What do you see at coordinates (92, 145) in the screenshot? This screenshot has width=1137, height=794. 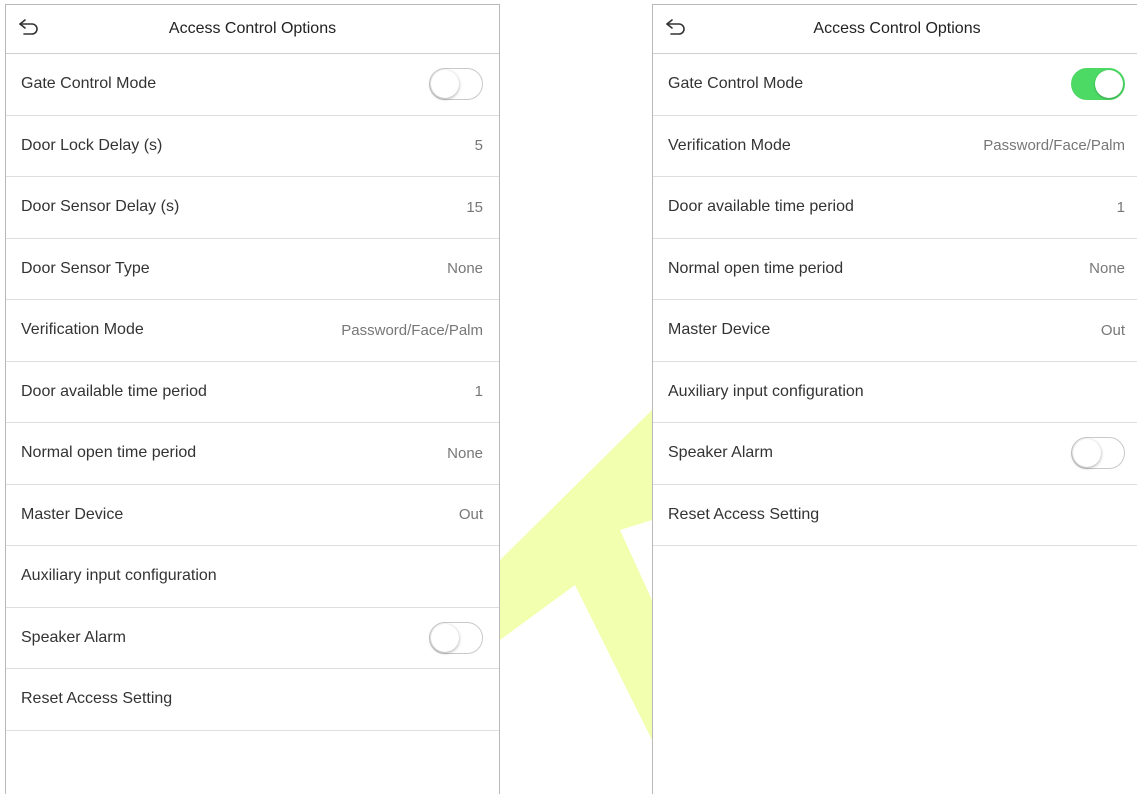 I see `row-label: Door Lock Delay (s)` at bounding box center [92, 145].